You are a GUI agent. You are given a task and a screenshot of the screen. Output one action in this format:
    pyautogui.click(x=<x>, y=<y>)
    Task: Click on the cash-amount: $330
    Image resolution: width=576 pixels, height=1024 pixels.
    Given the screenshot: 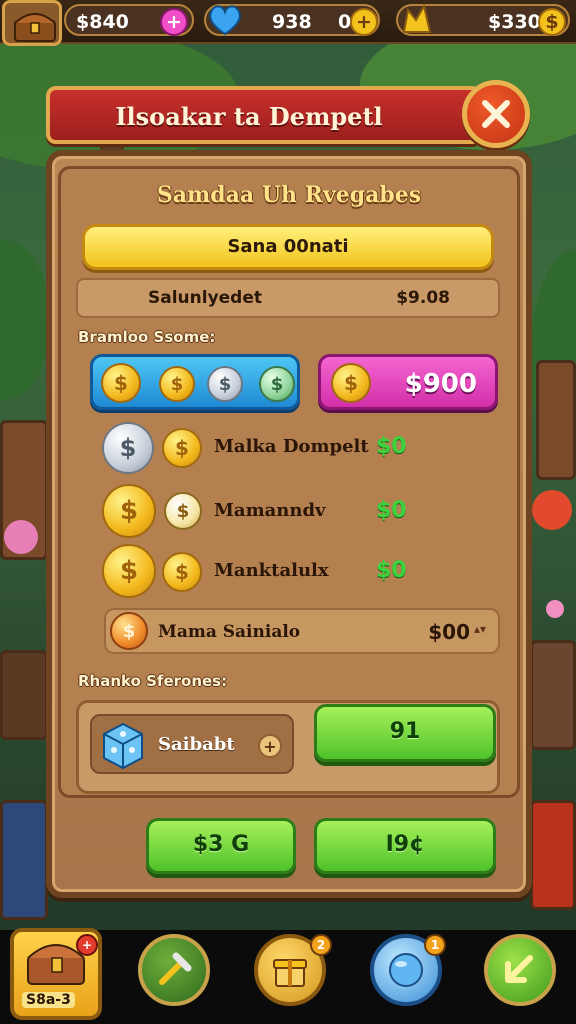 What is the action you would take?
    pyautogui.click(x=514, y=22)
    